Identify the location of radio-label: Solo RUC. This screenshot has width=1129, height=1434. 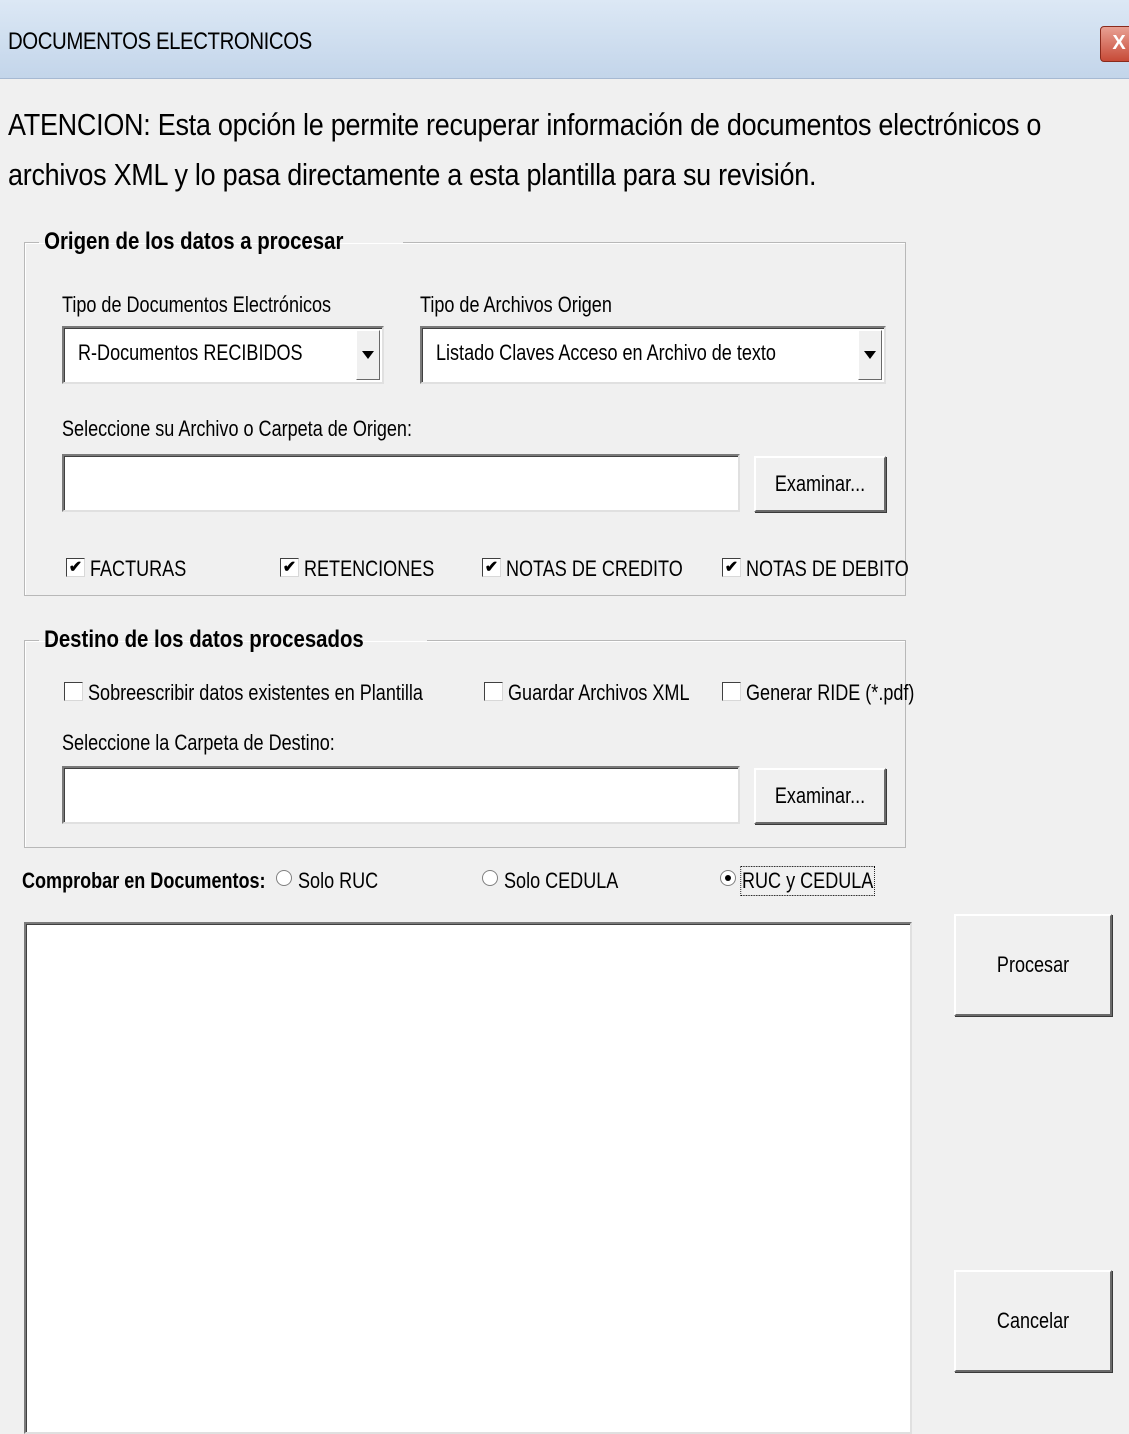
(338, 880).